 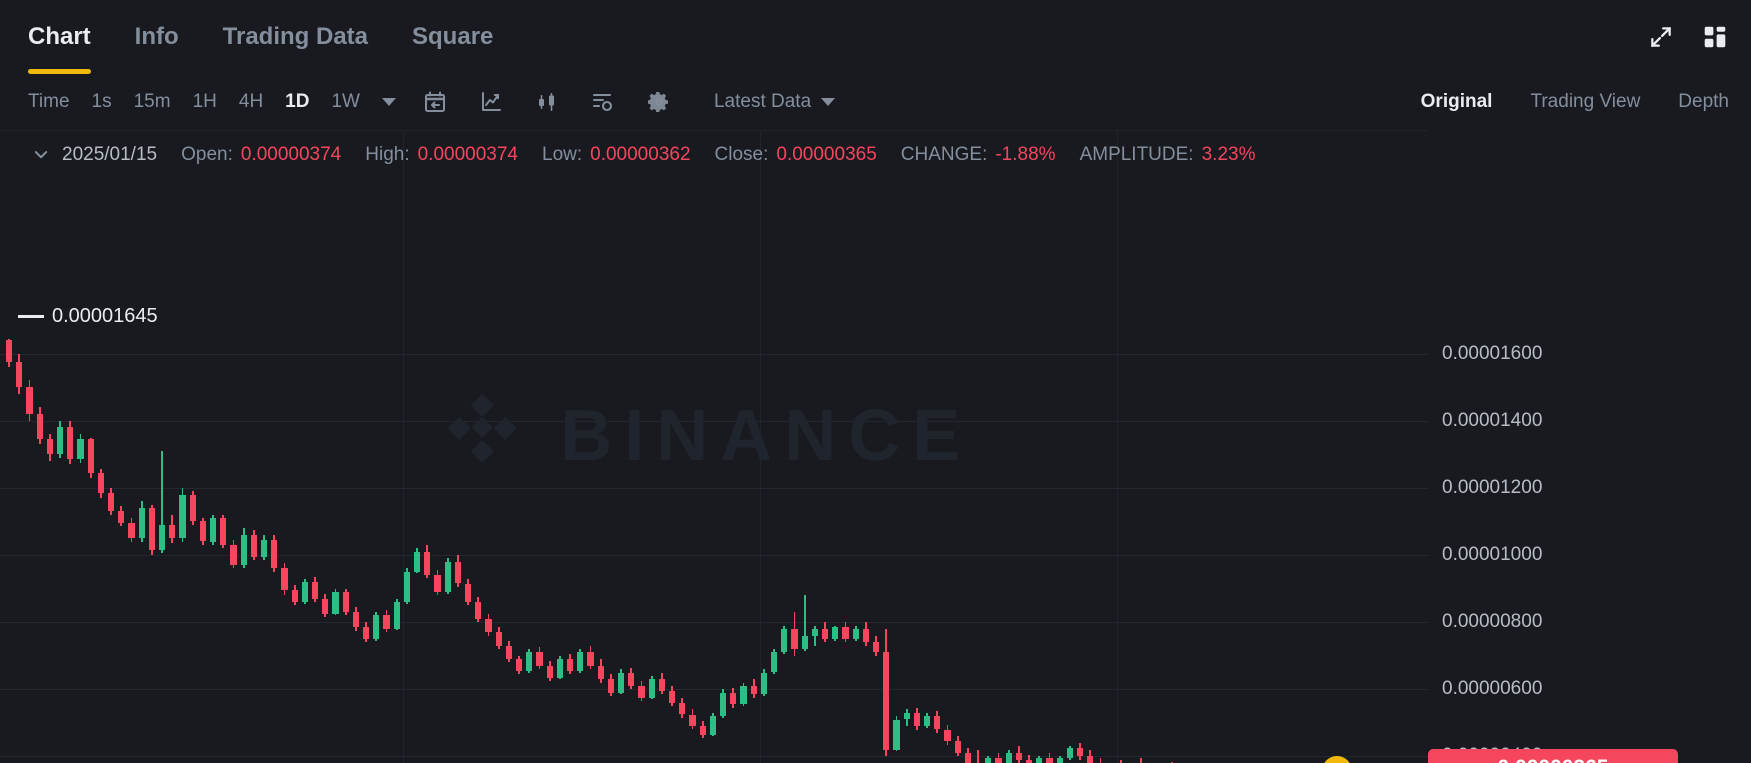 What do you see at coordinates (1688, 37) in the screenshot?
I see `top-bar-actions` at bounding box center [1688, 37].